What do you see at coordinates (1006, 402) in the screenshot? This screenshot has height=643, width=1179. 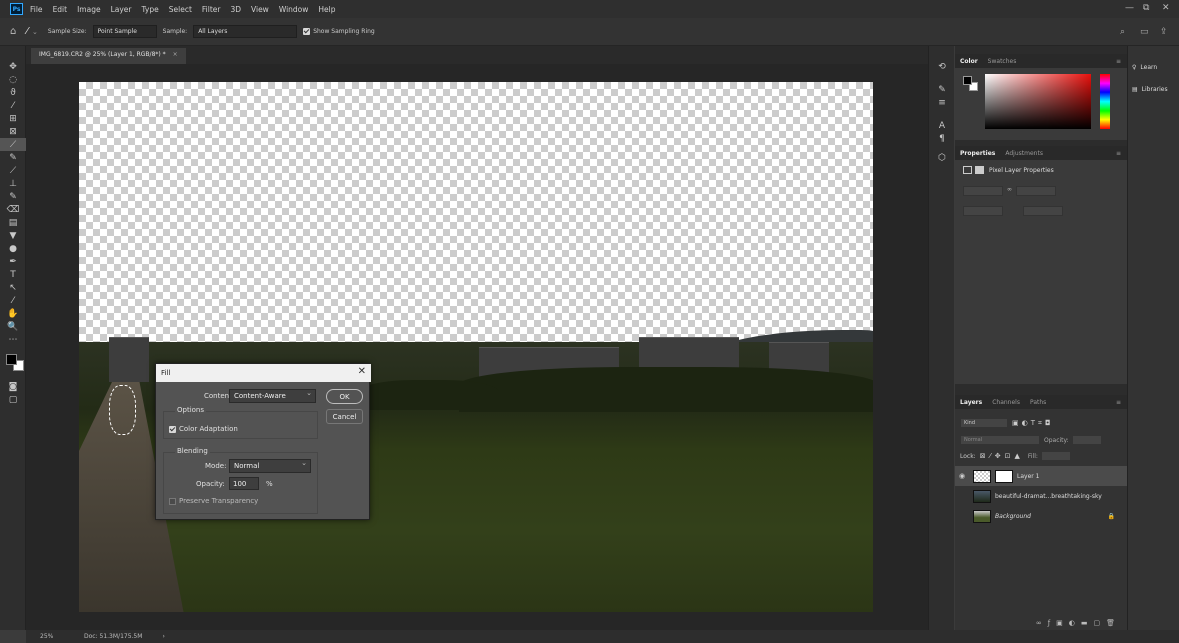 I see `tab-channels: Channels` at bounding box center [1006, 402].